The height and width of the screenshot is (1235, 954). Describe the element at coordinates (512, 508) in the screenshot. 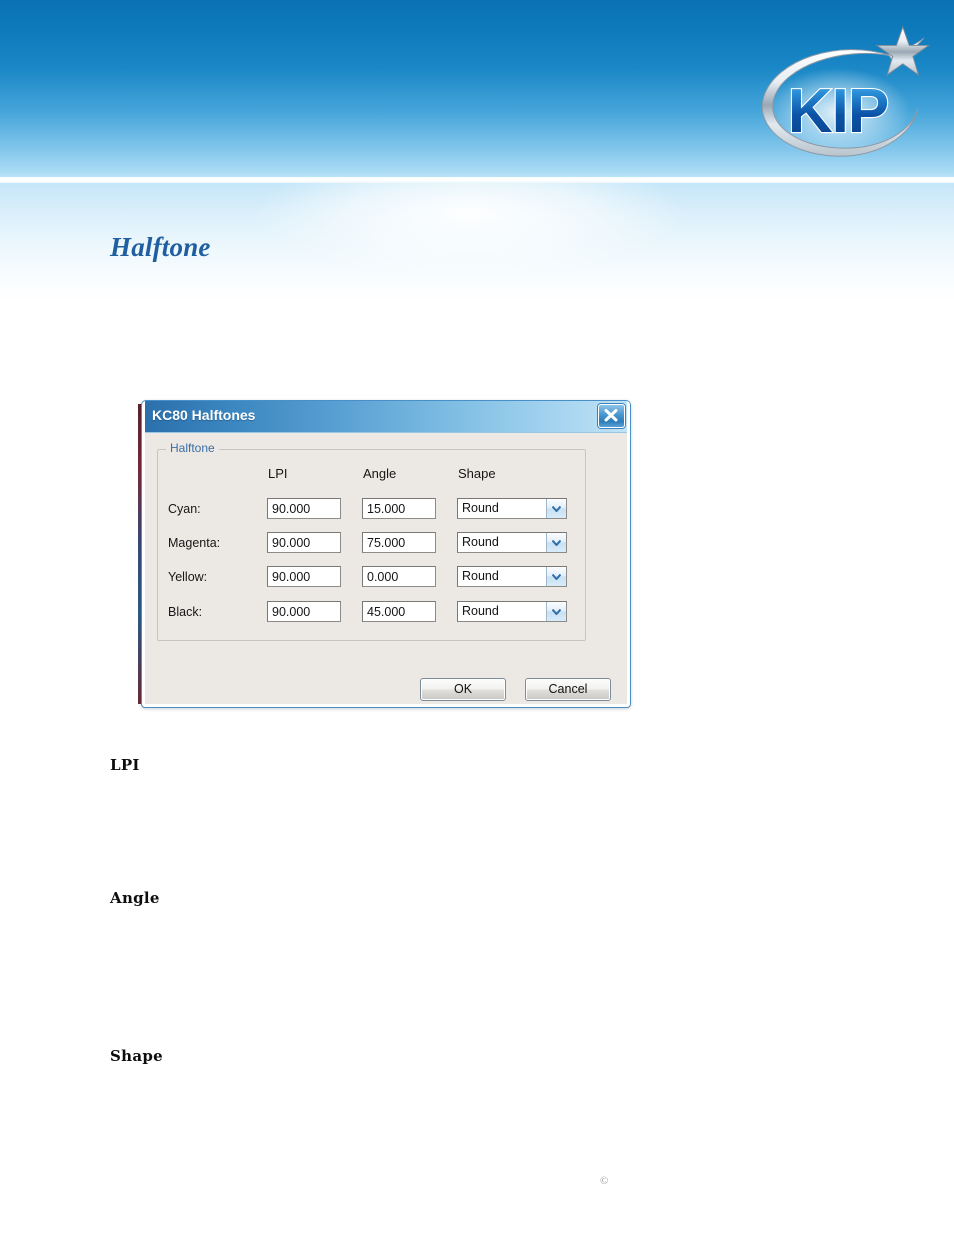

I see `shape-select-cyan: Round` at that location.